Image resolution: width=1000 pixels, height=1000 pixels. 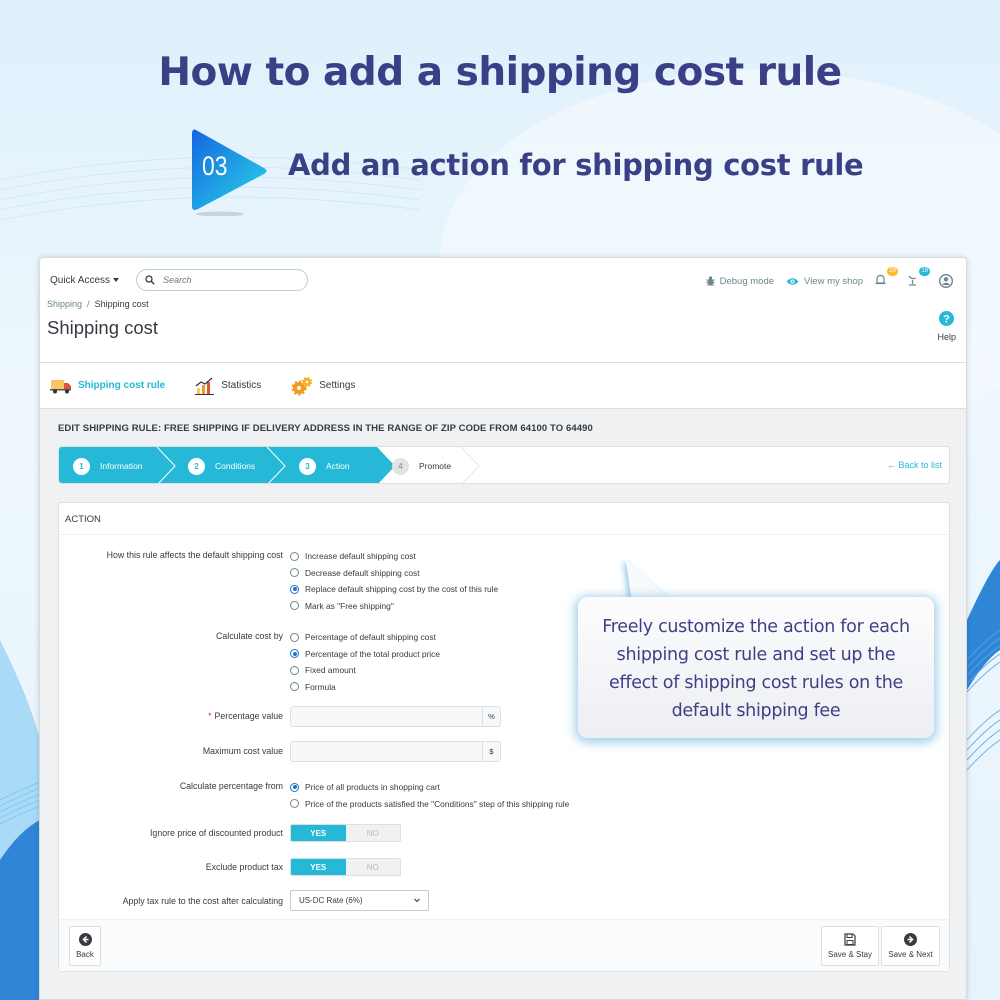 I want to click on debug-mode-label: Debug mode, so click(x=747, y=281).